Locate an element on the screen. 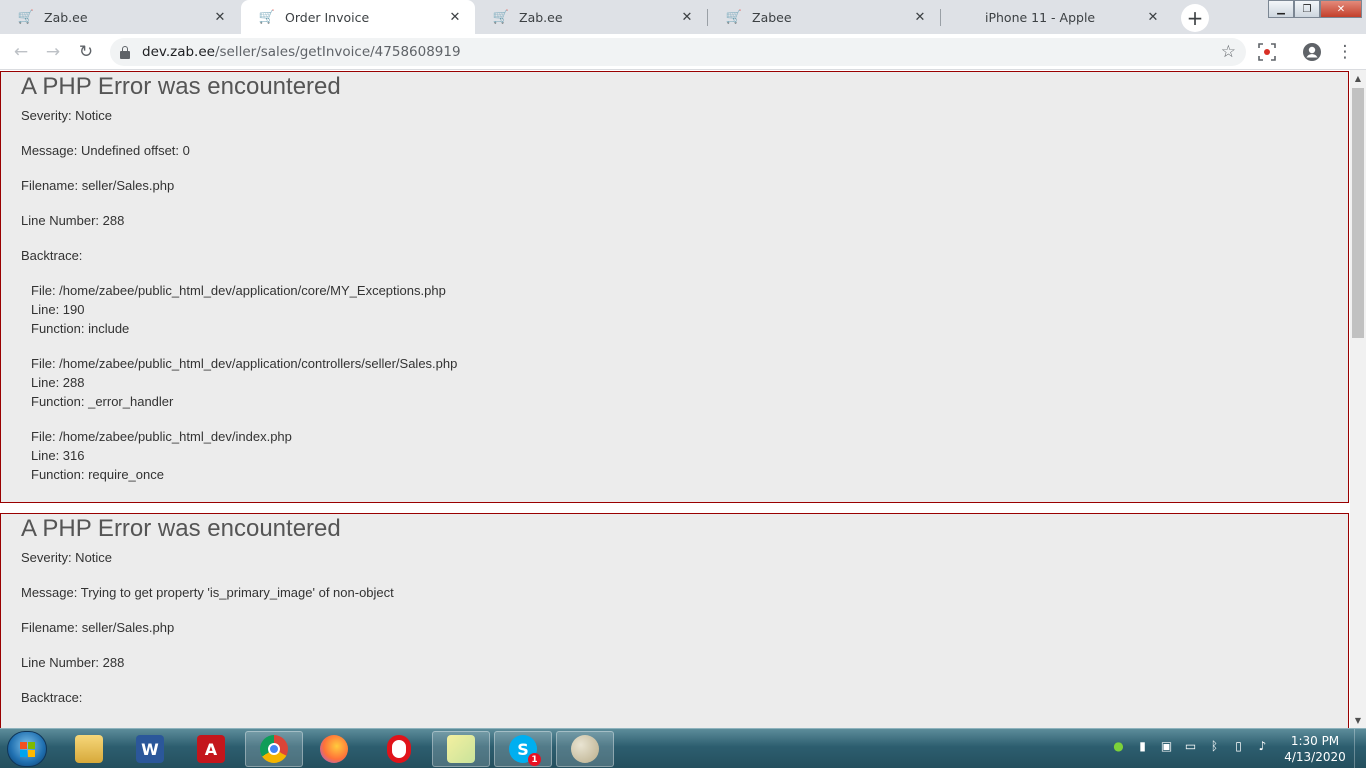  start-button is located at coordinates (27, 749).